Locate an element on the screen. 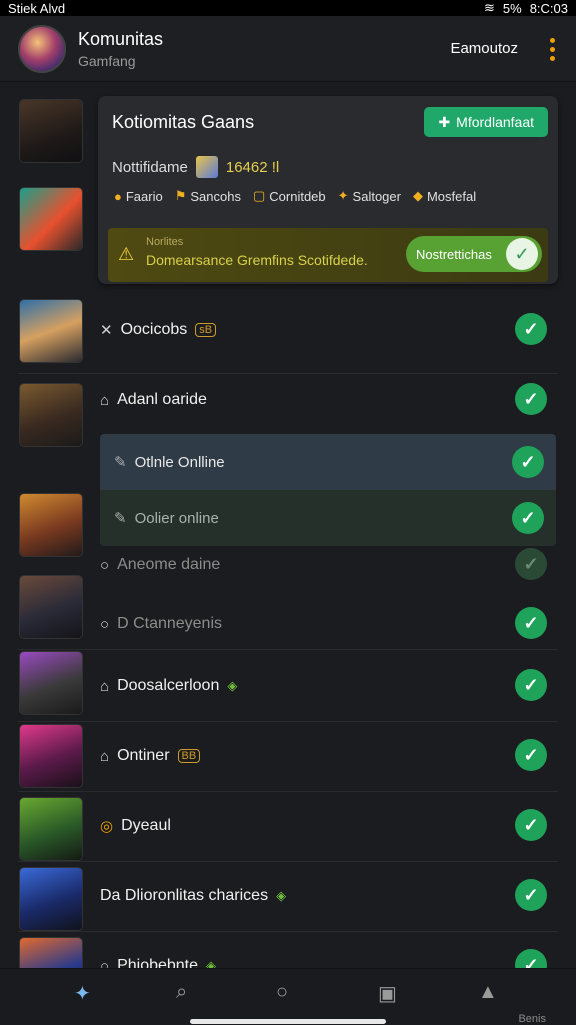 This screenshot has height=1025, width=576. card-meta: Nottifidame 16462 !l is located at coordinates (195, 167).